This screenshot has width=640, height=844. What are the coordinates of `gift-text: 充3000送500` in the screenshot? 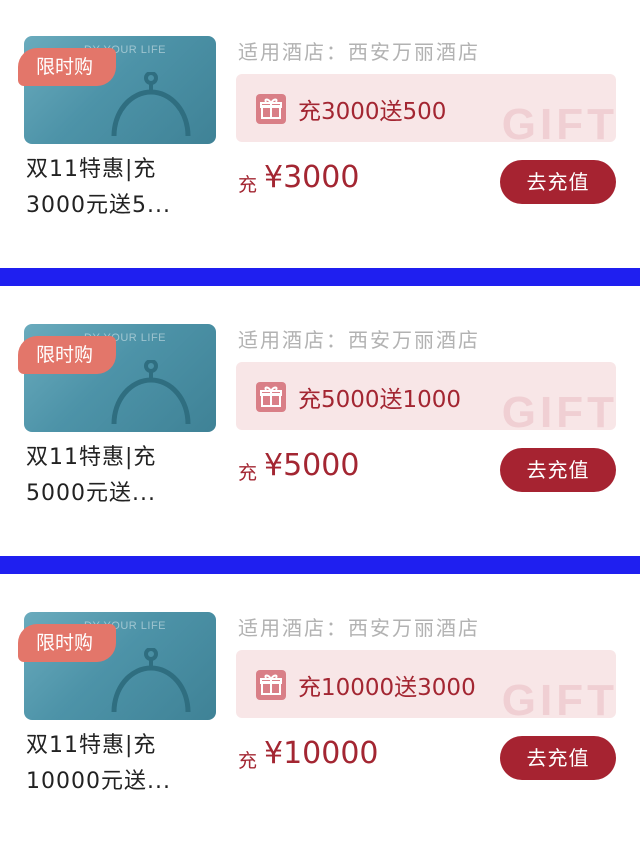 It's located at (372, 112).